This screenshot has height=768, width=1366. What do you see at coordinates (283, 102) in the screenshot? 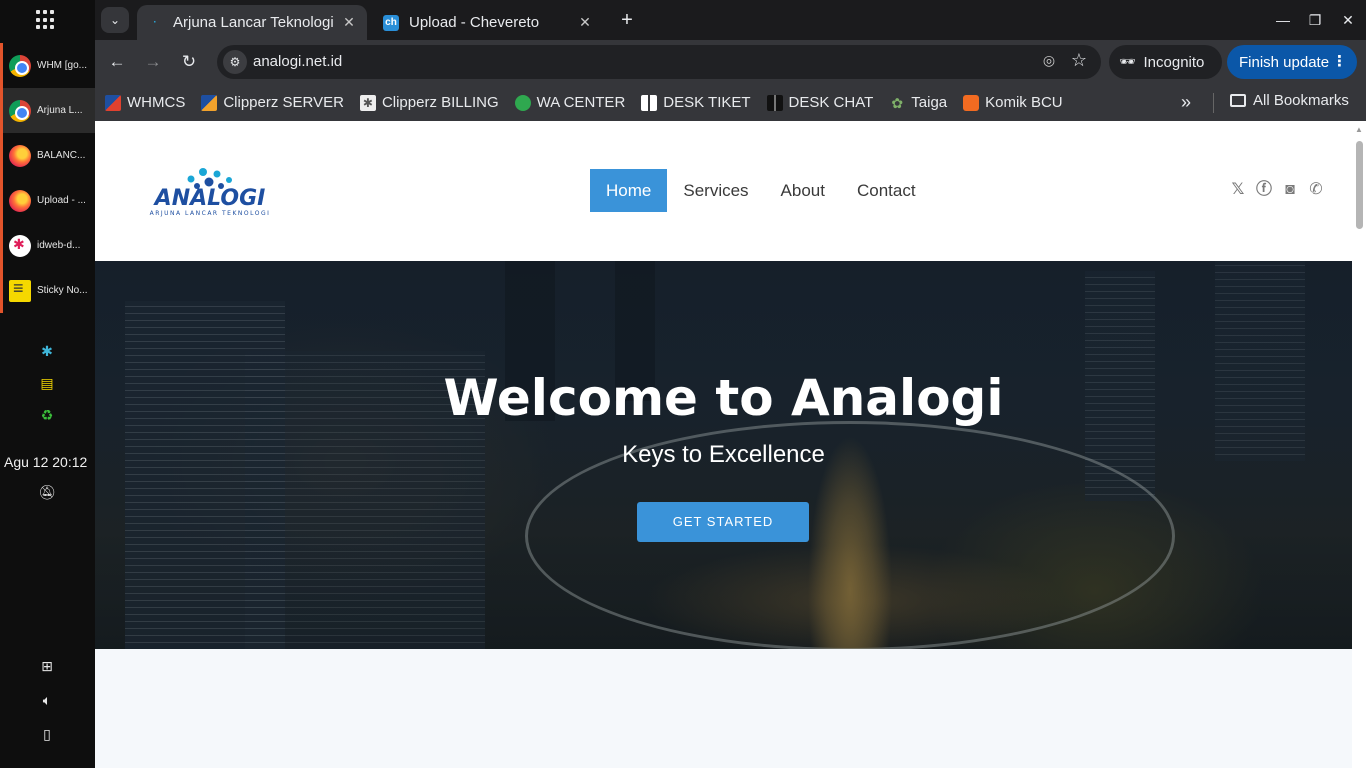
I see `bookmark-label: Clipperz SERVER` at bounding box center [283, 102].